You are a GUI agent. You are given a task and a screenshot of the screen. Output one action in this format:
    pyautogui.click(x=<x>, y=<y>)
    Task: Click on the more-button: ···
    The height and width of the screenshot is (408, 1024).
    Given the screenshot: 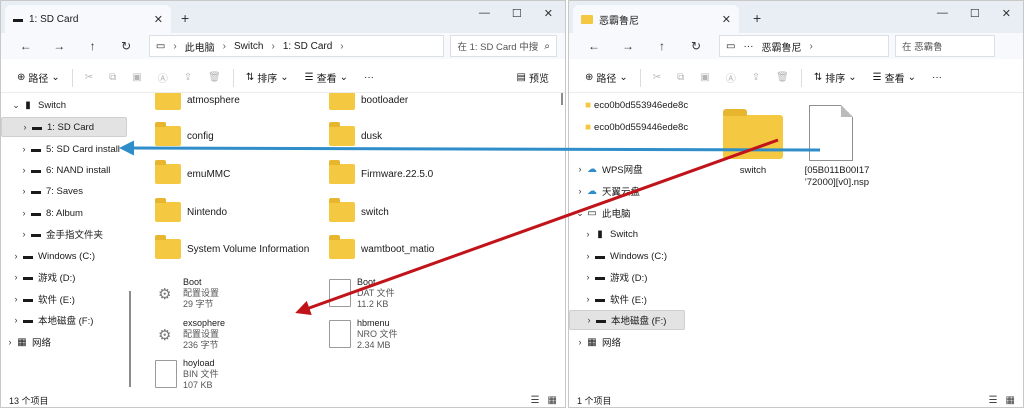 What is the action you would take?
    pyautogui.click(x=369, y=78)
    